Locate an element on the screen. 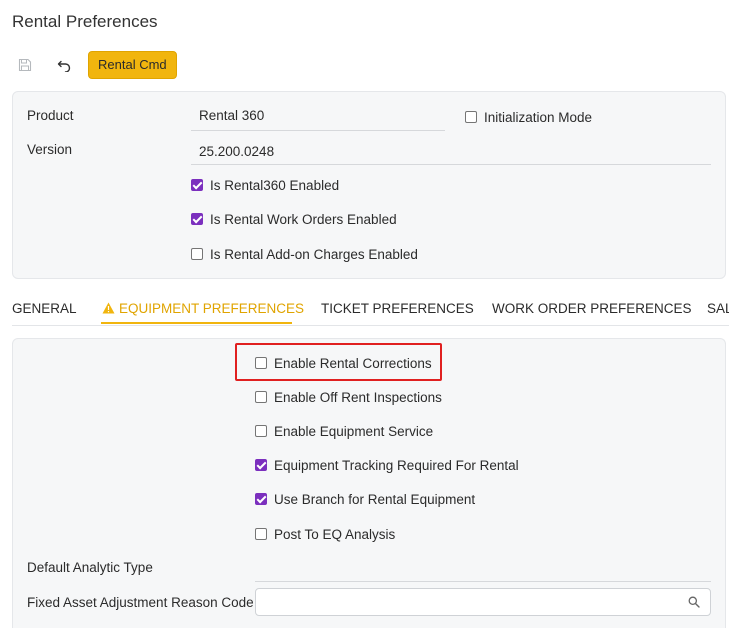 This screenshot has height=628, width=729. enable-equipment-service-checkbox: Enable Equipment Service is located at coordinates (344, 431).